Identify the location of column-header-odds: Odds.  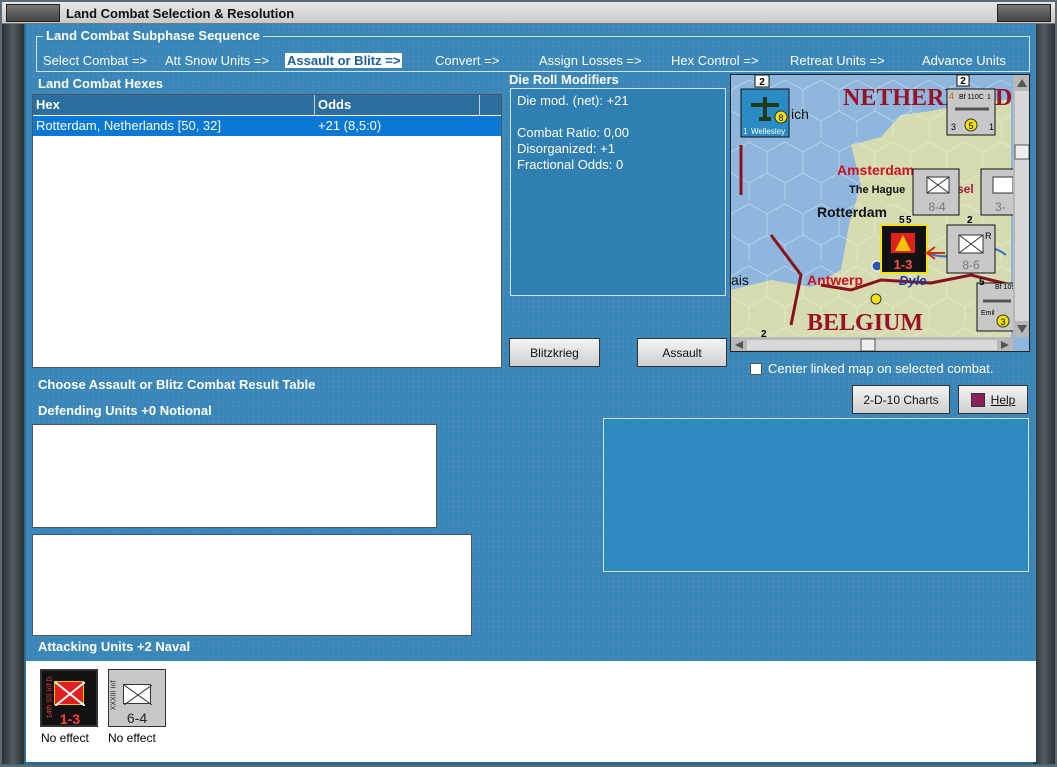
(397, 105).